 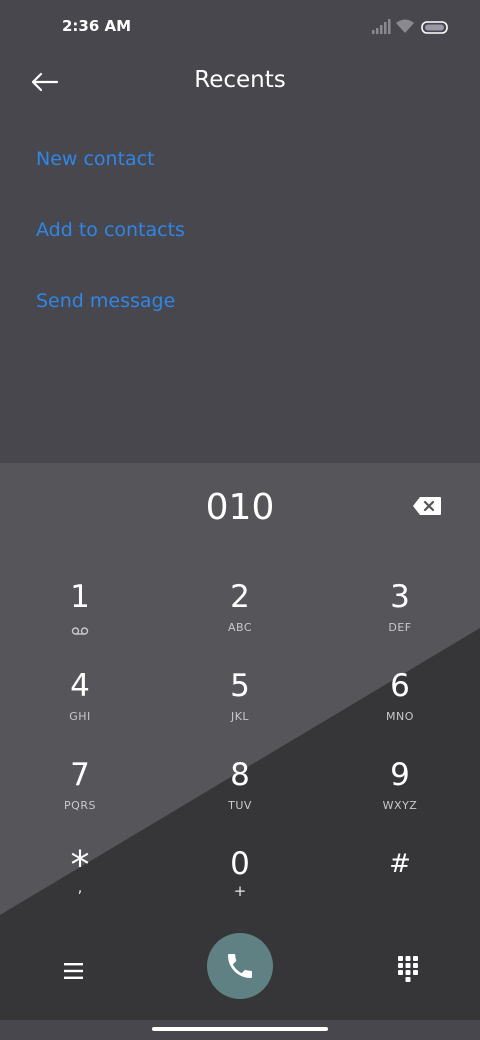 What do you see at coordinates (240, 716) in the screenshot?
I see `key-letters: JKL` at bounding box center [240, 716].